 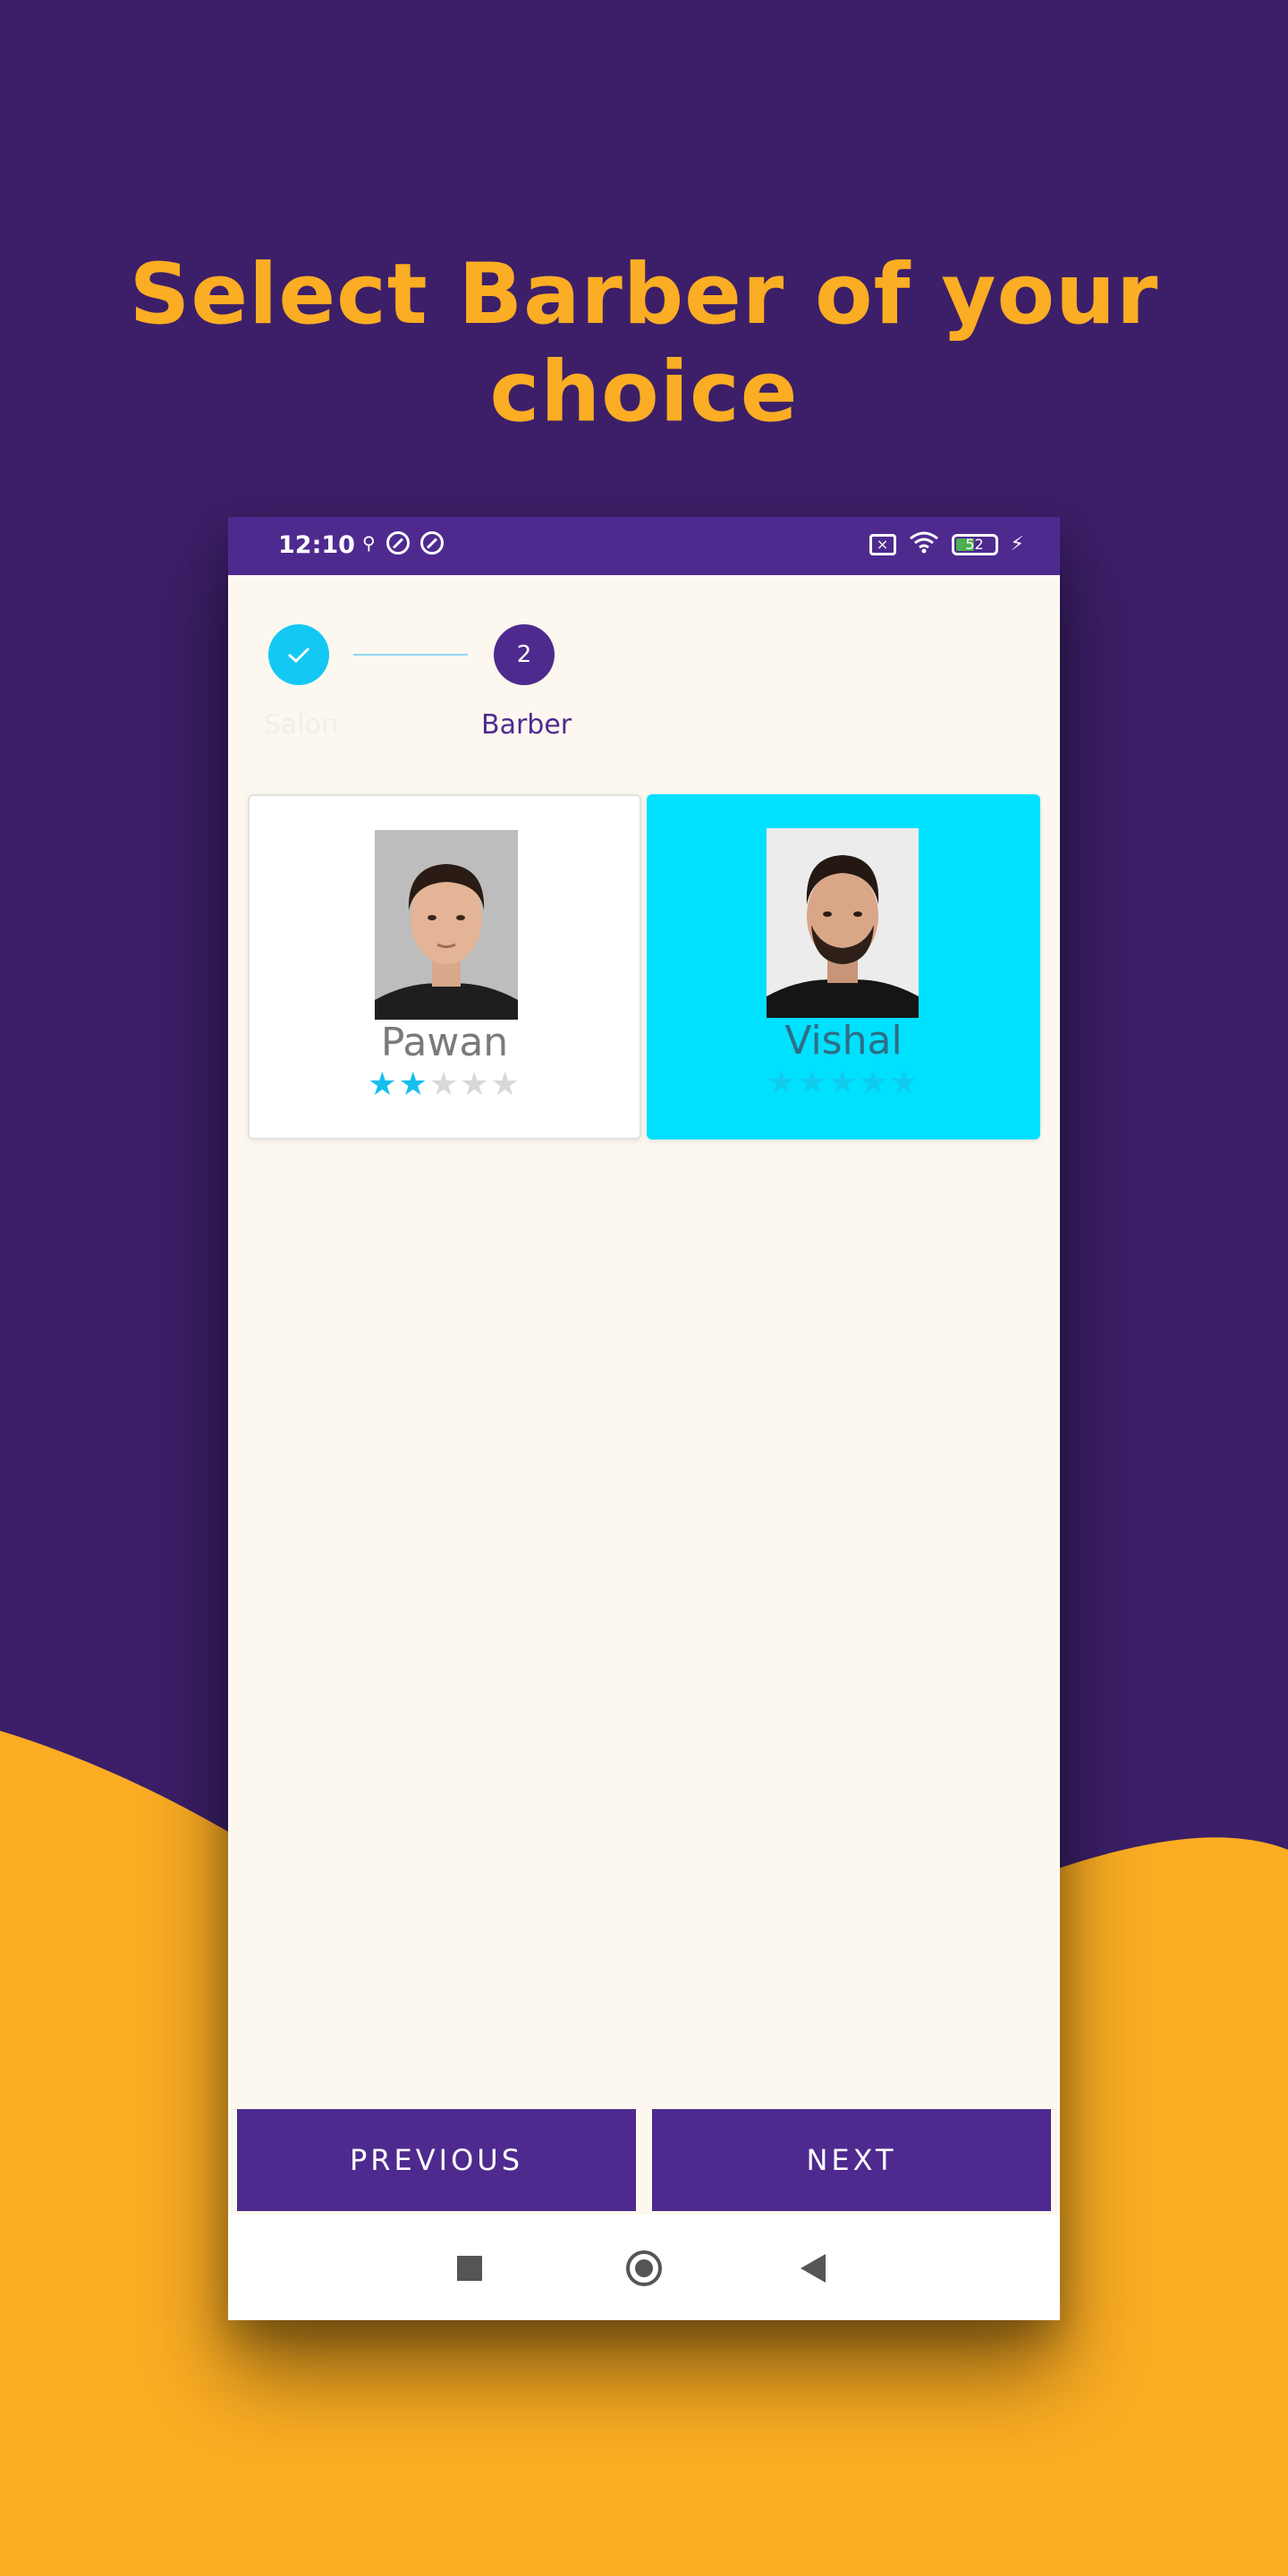 What do you see at coordinates (843, 1040) in the screenshot?
I see `barber-name: Vishal` at bounding box center [843, 1040].